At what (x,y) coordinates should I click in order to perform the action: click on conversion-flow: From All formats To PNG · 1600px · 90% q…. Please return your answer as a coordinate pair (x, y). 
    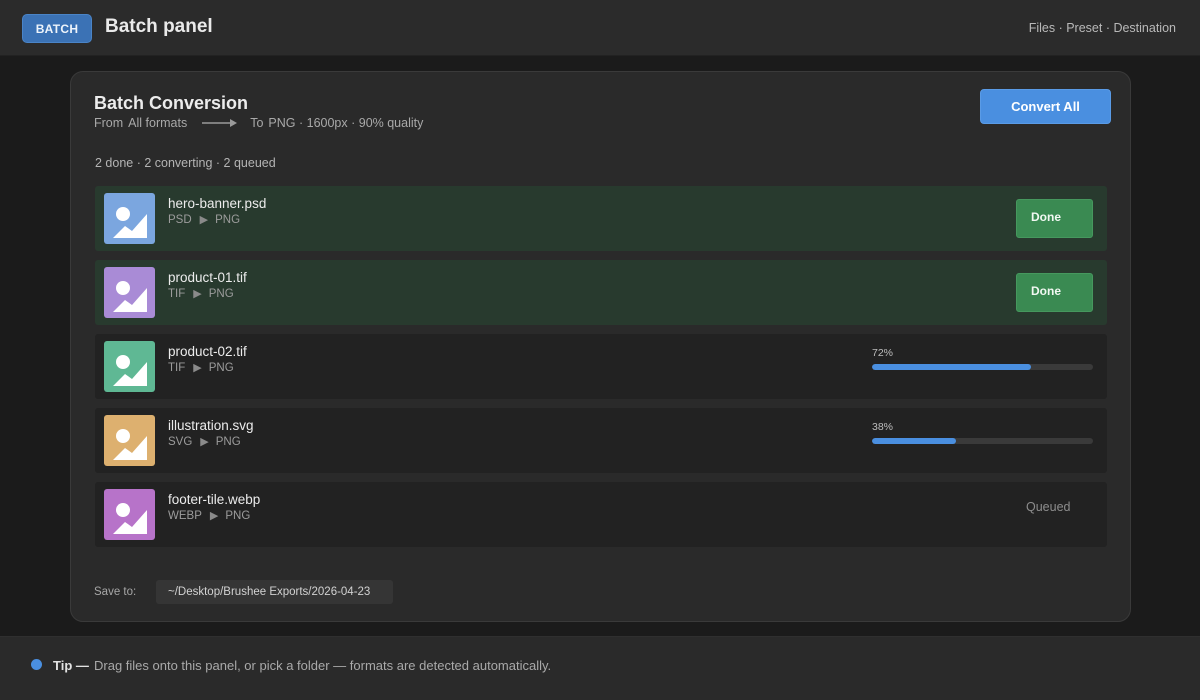
    Looking at the image, I should click on (258, 123).